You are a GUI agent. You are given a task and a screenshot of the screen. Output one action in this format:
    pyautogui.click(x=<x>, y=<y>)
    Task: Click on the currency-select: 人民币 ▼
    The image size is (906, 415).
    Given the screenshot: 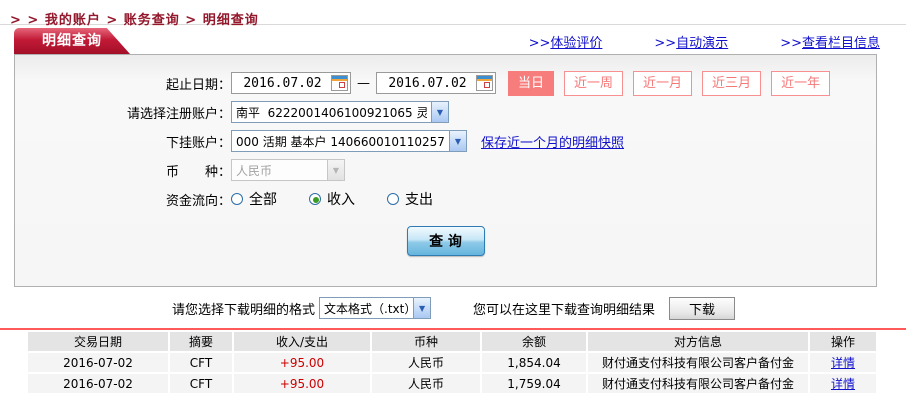 What is the action you would take?
    pyautogui.click(x=288, y=170)
    